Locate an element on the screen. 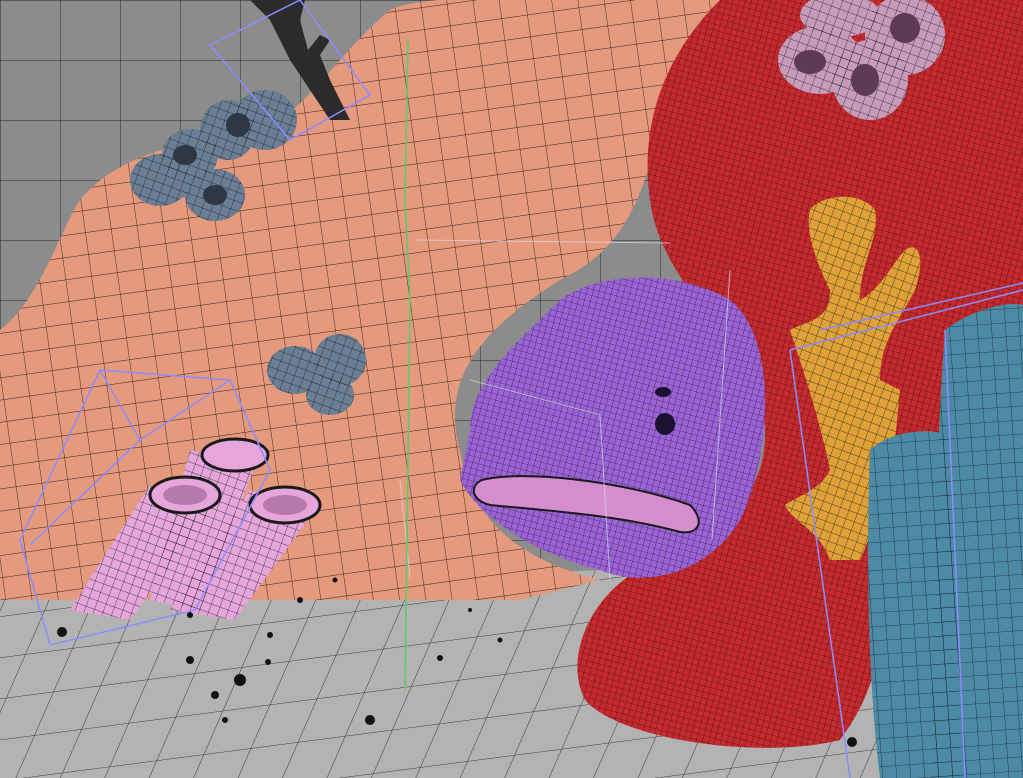 The width and height of the screenshot is (1023, 778). fish-nostril is located at coordinates (663, 392).